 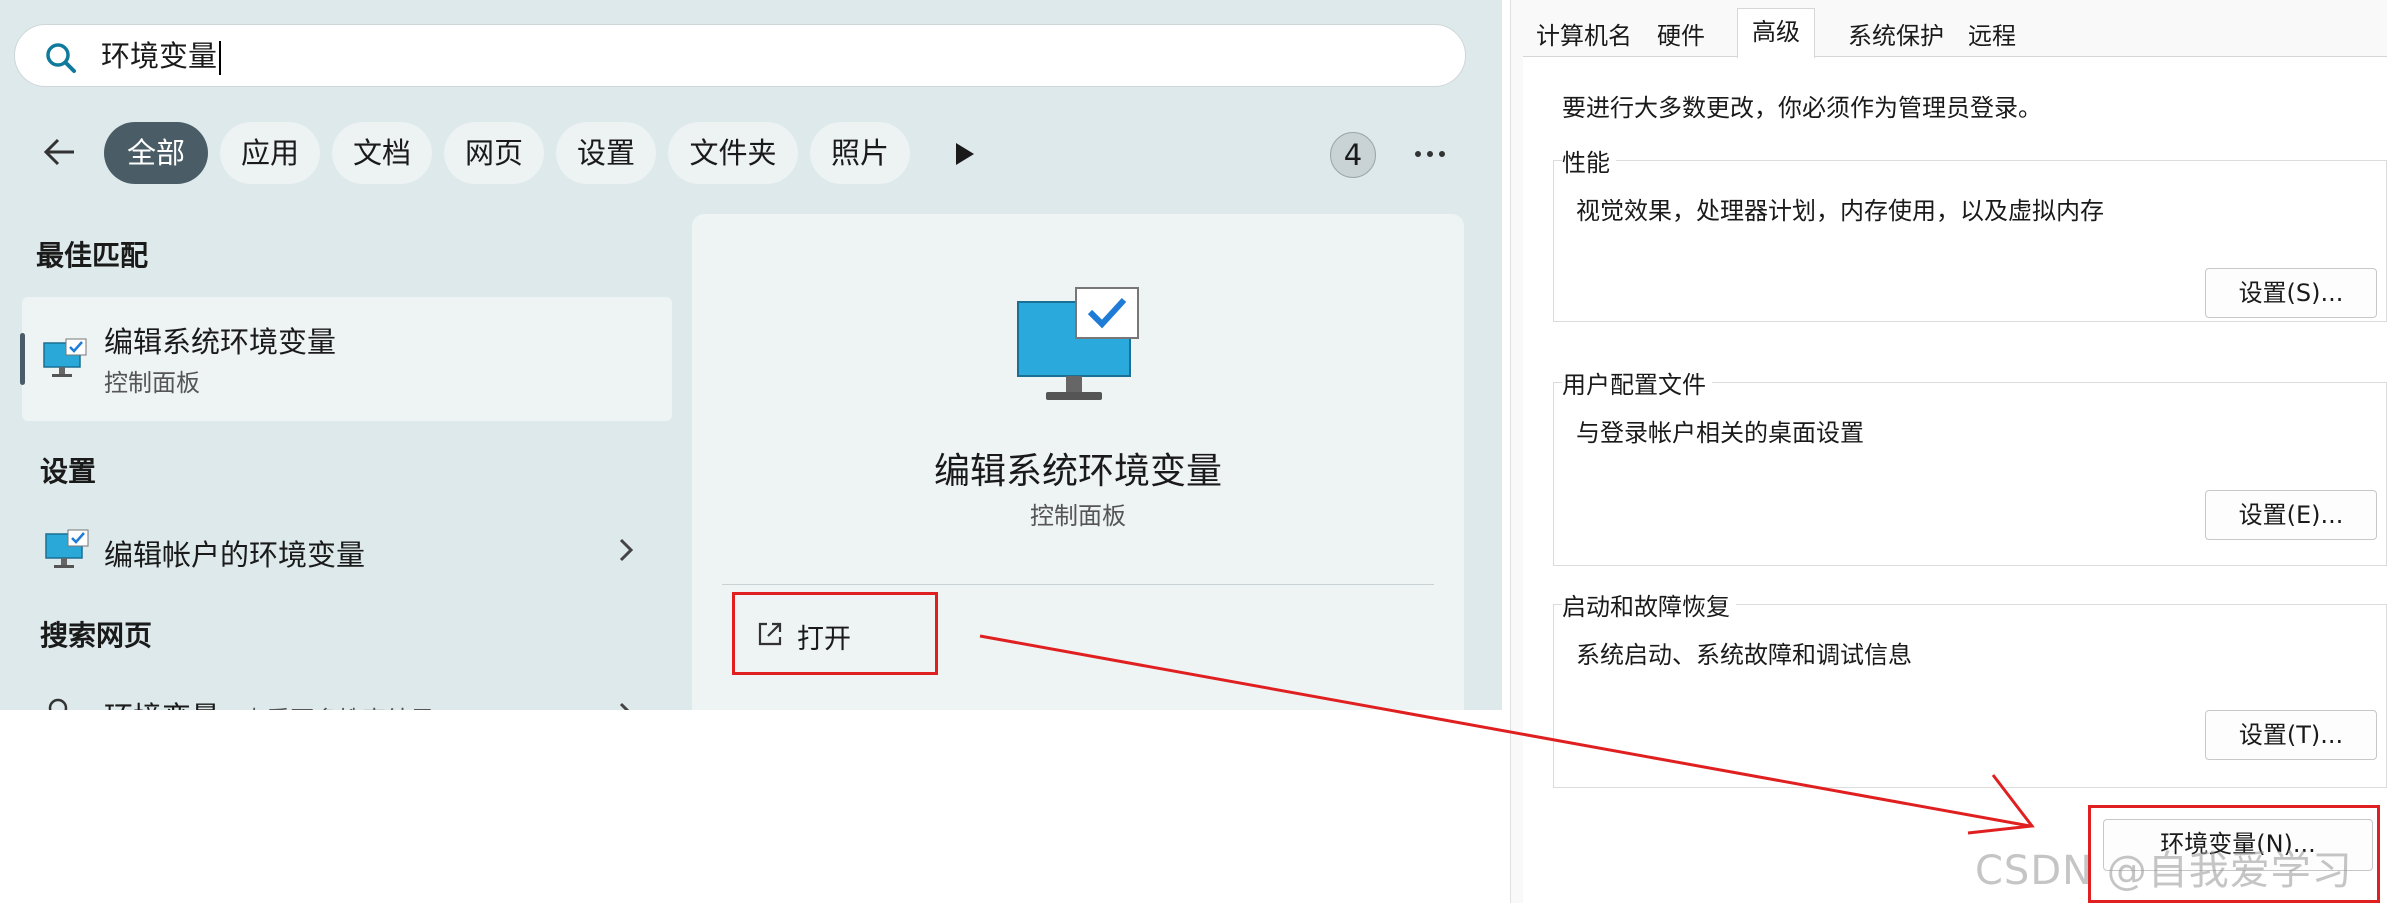 I want to click on open-external-icon, so click(x=770, y=634).